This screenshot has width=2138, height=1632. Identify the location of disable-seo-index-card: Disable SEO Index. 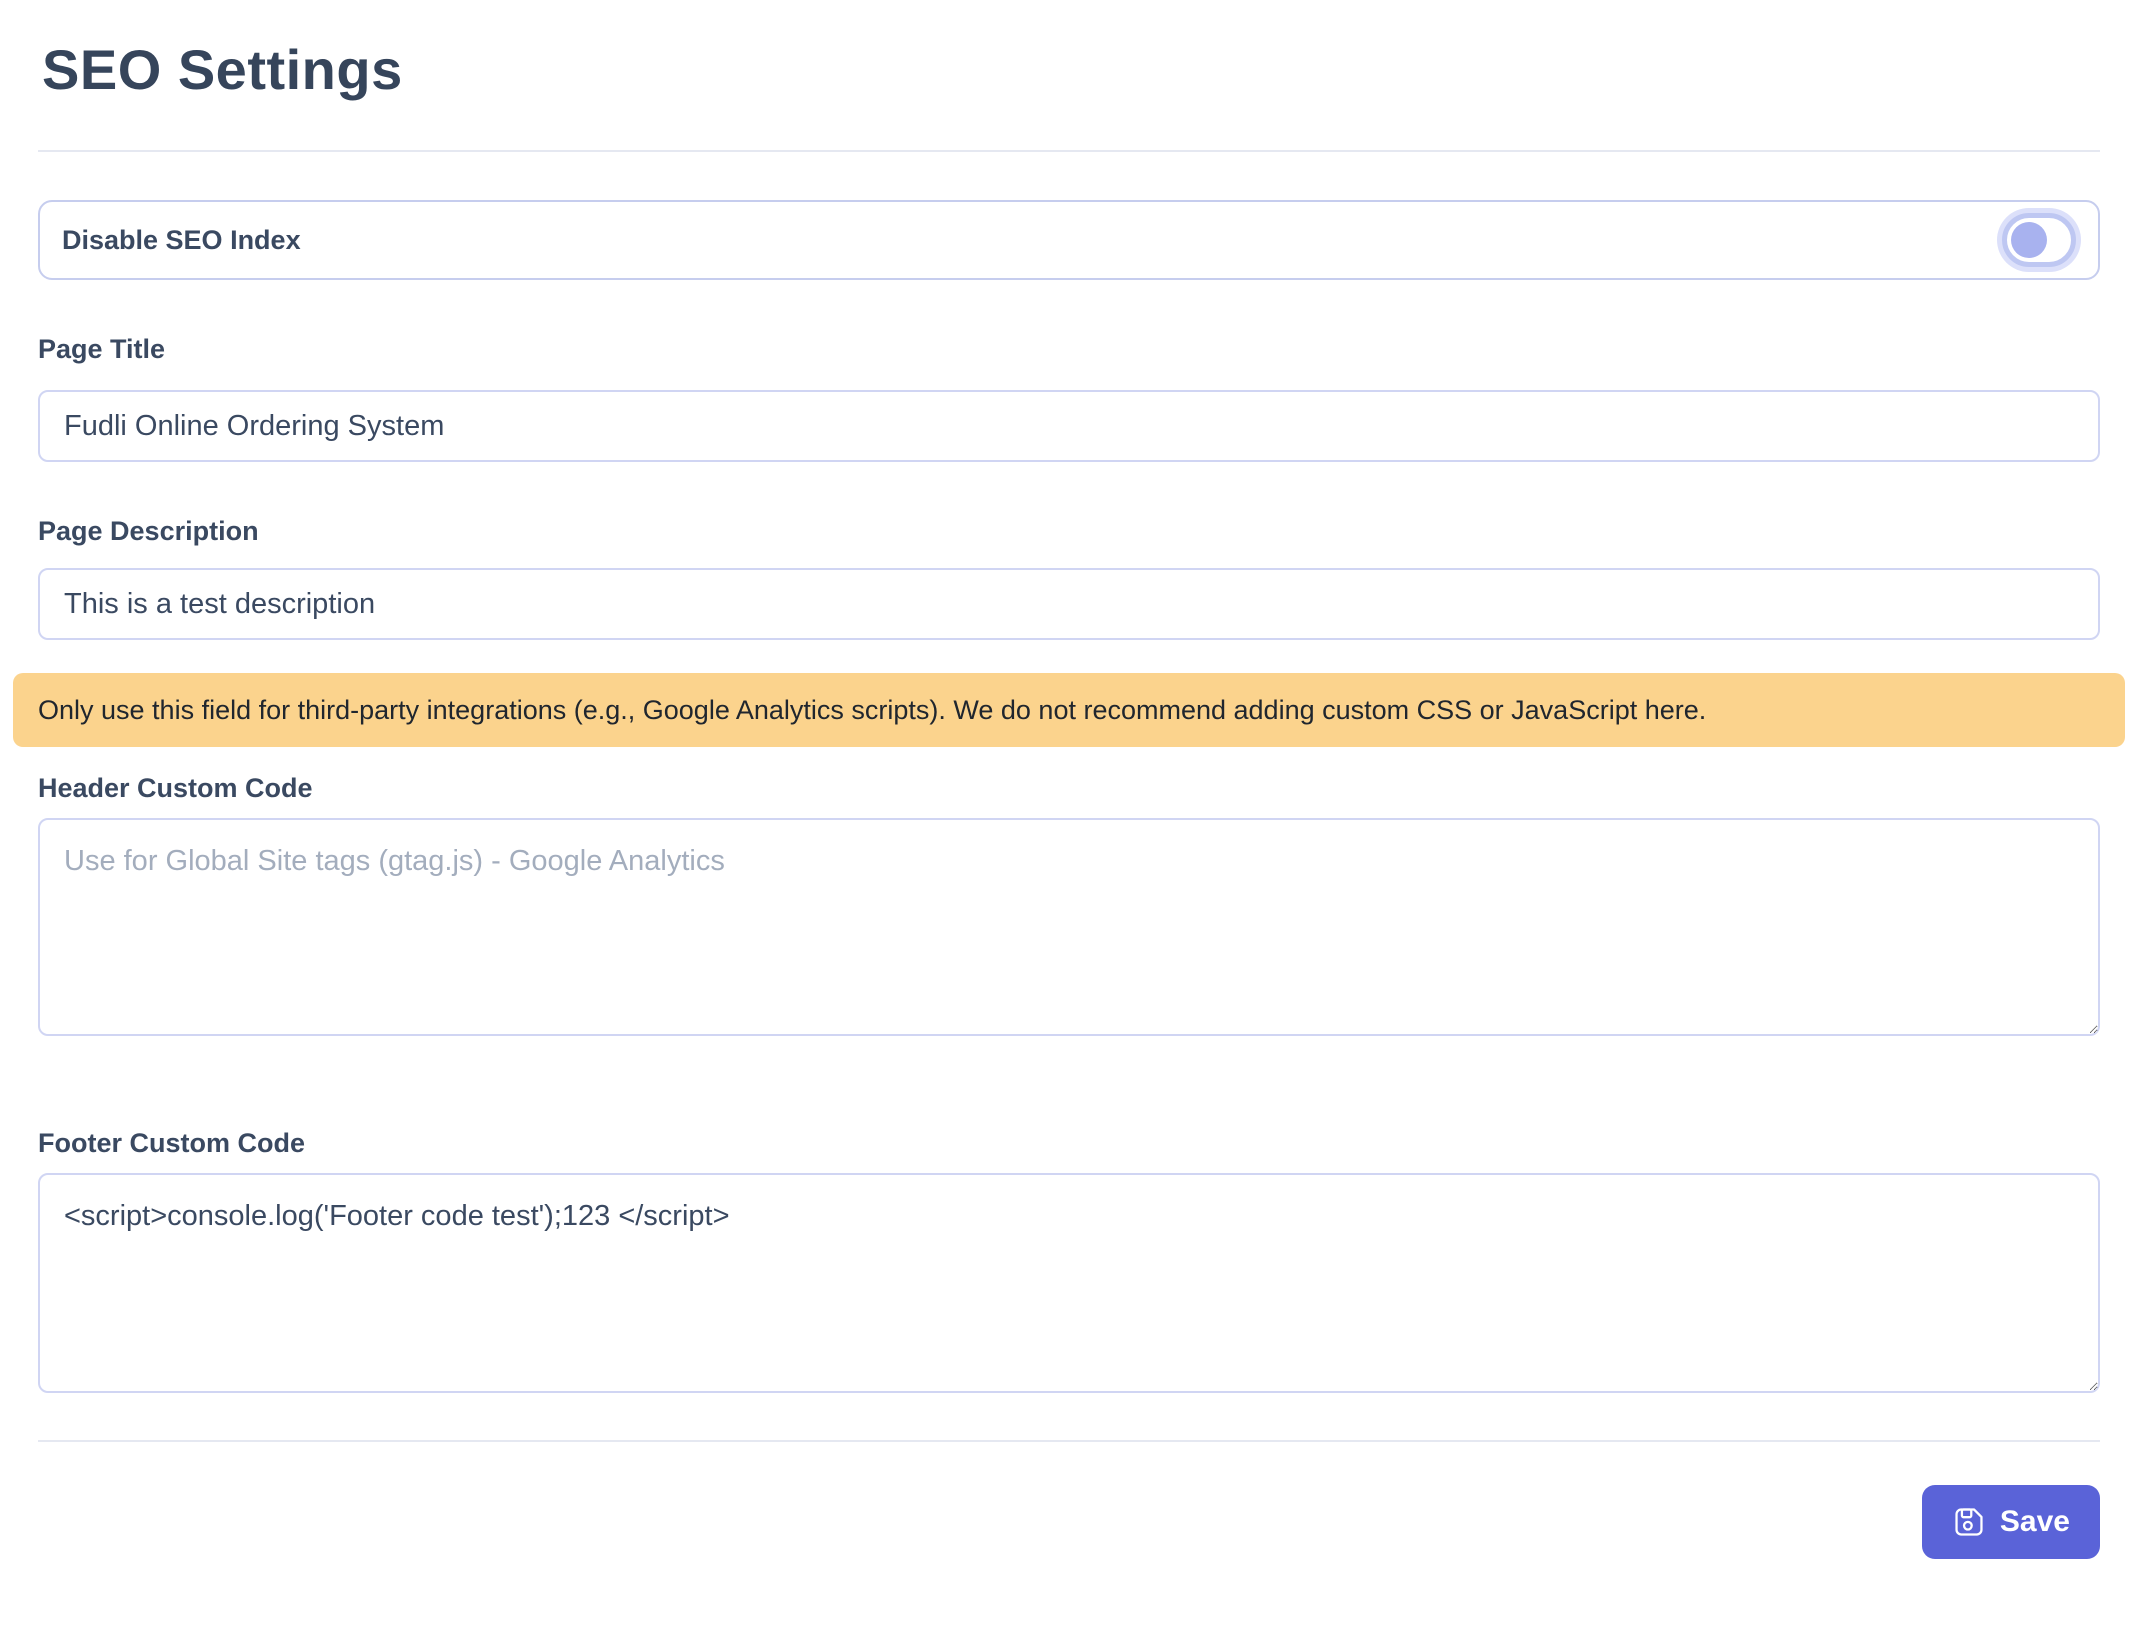
(1069, 240).